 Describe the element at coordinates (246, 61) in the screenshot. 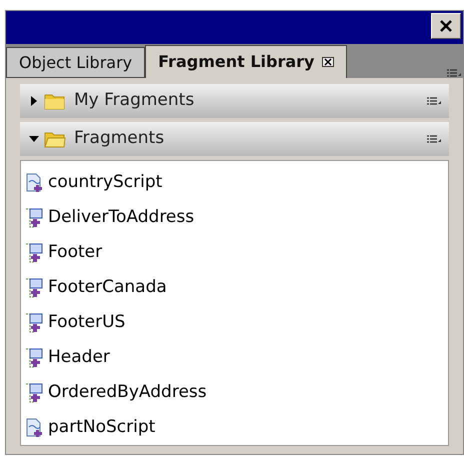

I see `tab: Fragment Library` at that location.